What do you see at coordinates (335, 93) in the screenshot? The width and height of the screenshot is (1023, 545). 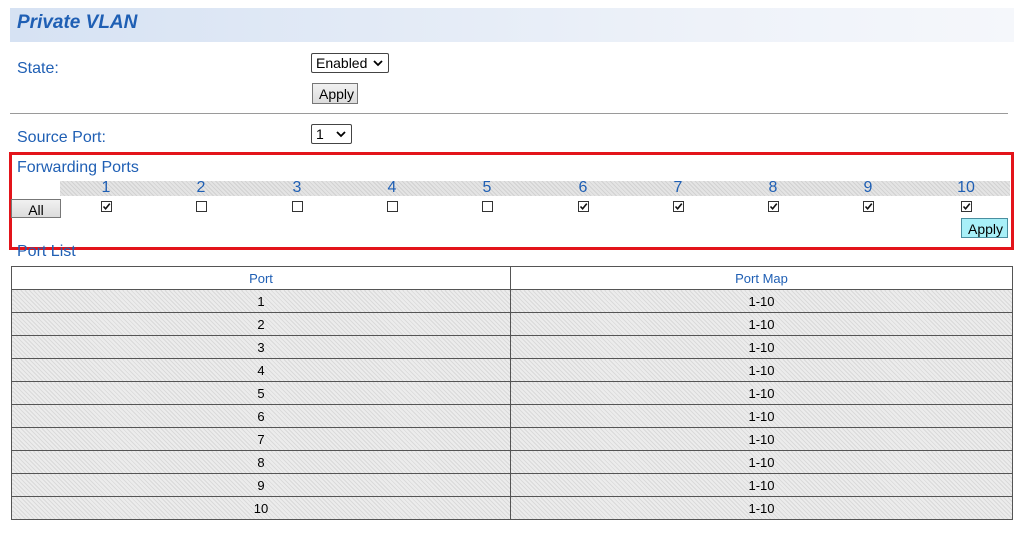 I see `state-apply-button: Apply` at bounding box center [335, 93].